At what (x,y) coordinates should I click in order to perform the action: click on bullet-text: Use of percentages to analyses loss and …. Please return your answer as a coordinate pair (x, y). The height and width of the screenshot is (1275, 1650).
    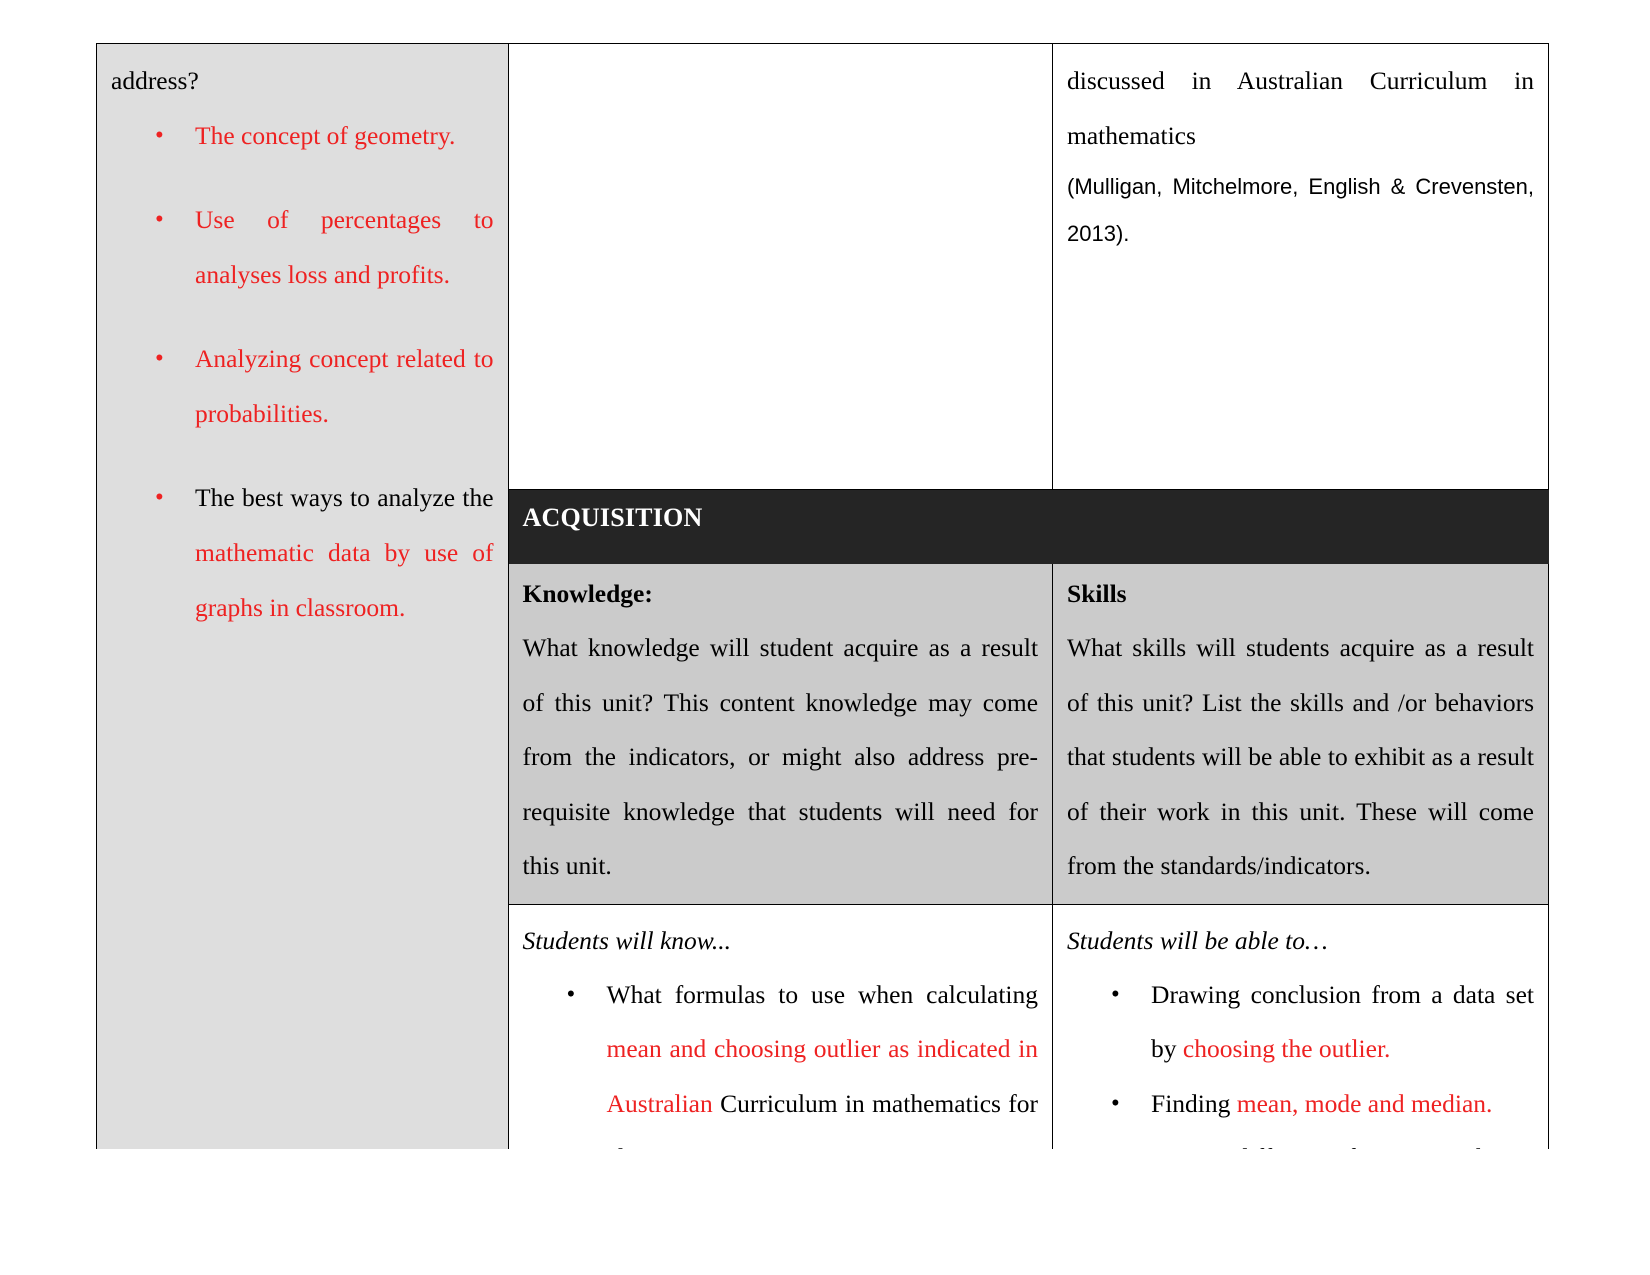
    Looking at the image, I should click on (344, 247).